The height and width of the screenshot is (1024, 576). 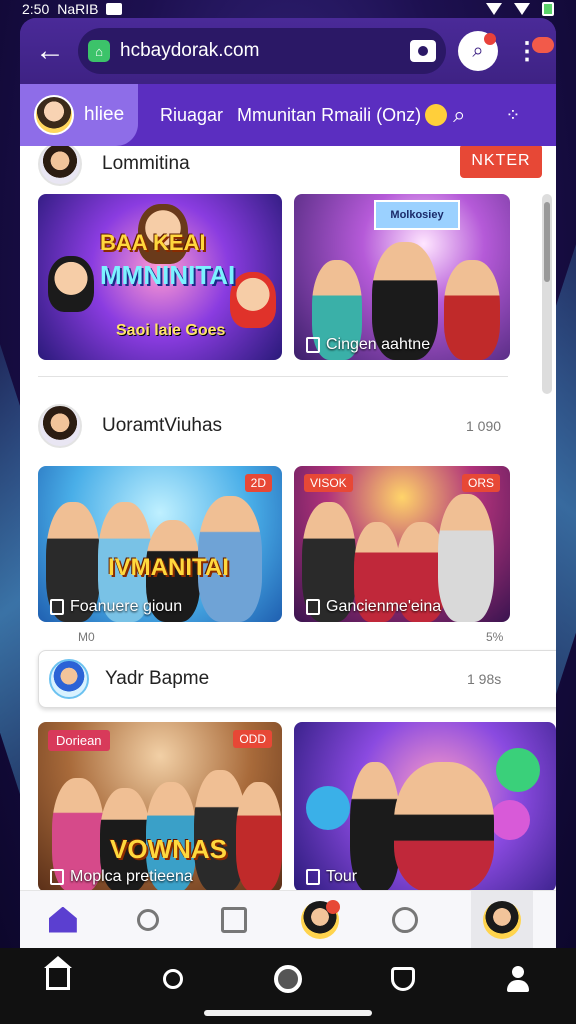 I want to click on battery-icon, so click(x=548, y=9).